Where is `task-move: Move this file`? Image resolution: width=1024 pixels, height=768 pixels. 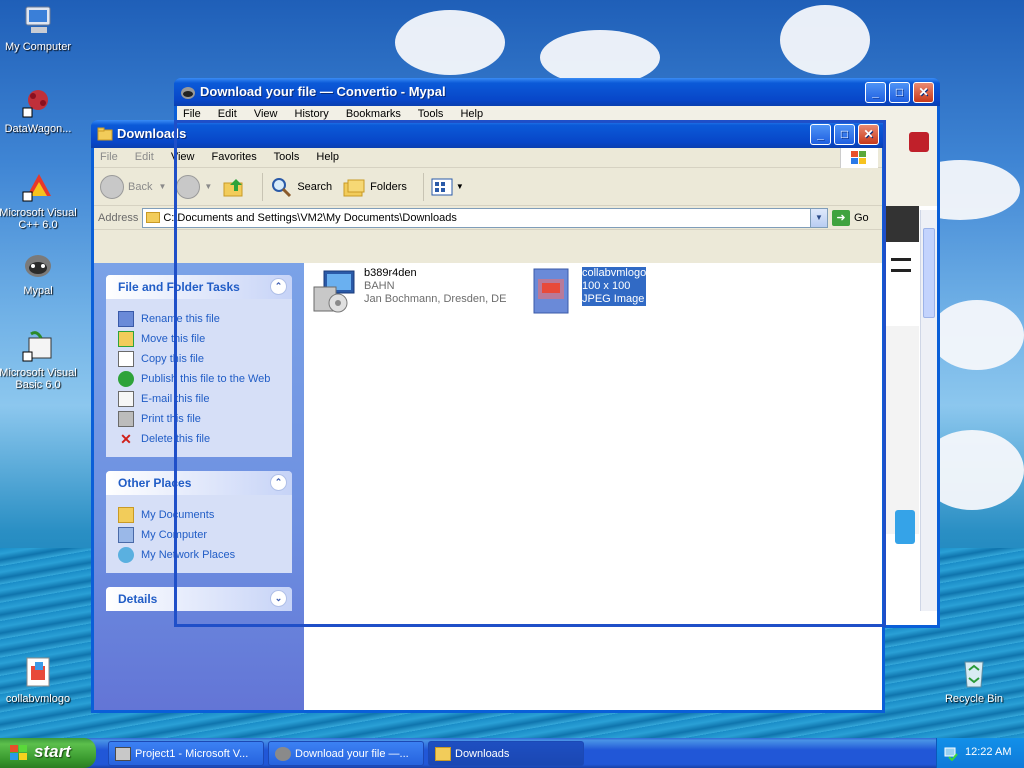
task-move: Move this file is located at coordinates (199, 339).